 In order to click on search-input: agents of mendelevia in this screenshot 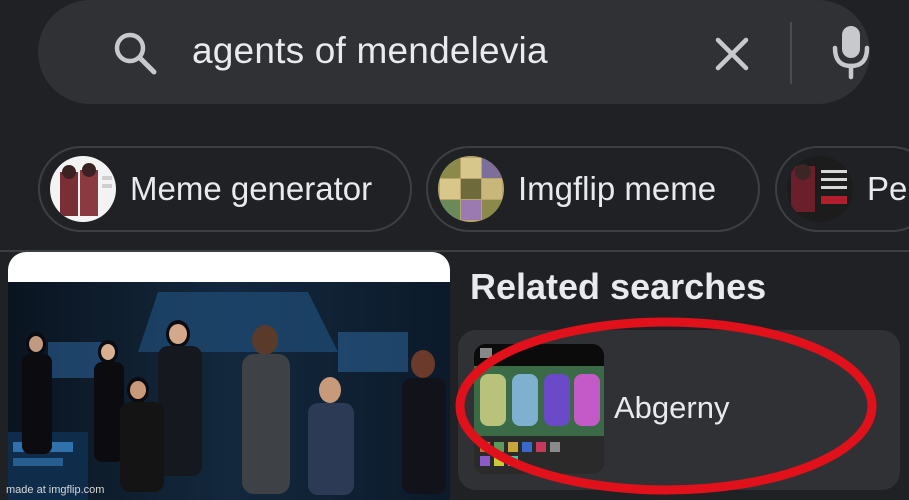, I will do `click(370, 51)`.